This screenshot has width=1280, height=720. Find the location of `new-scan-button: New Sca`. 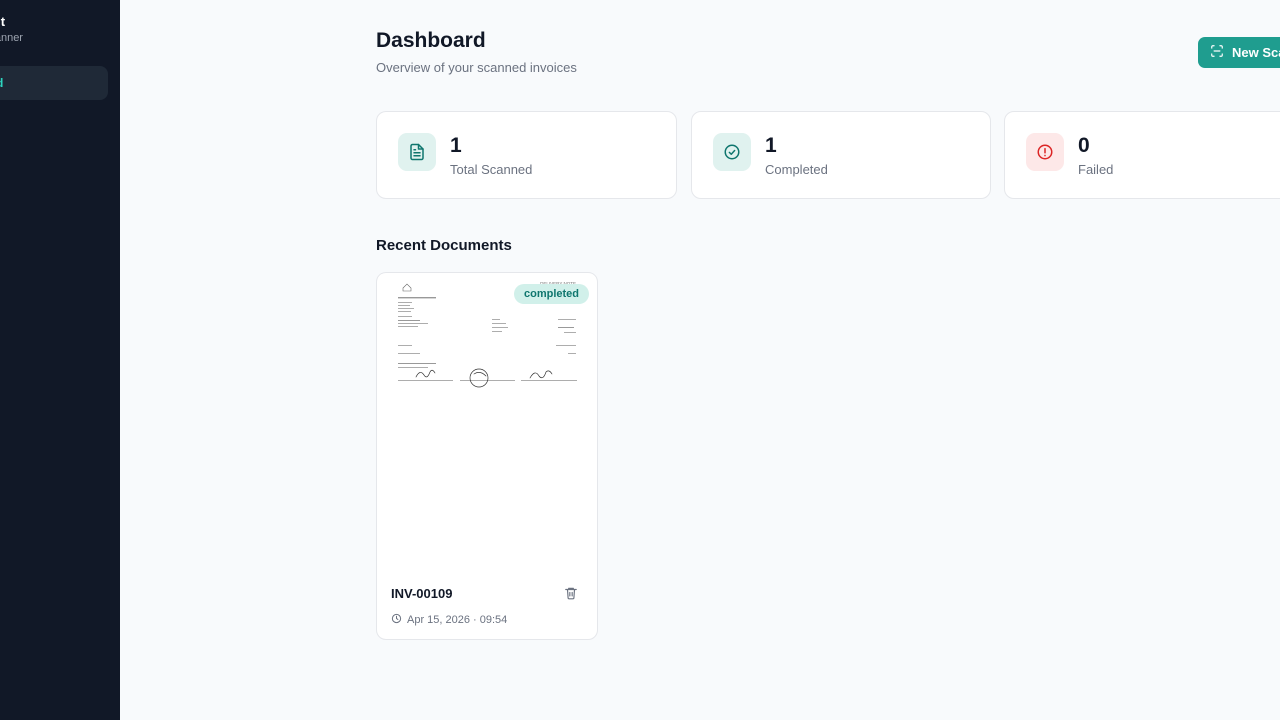

new-scan-button: New Sca is located at coordinates (1239, 52).